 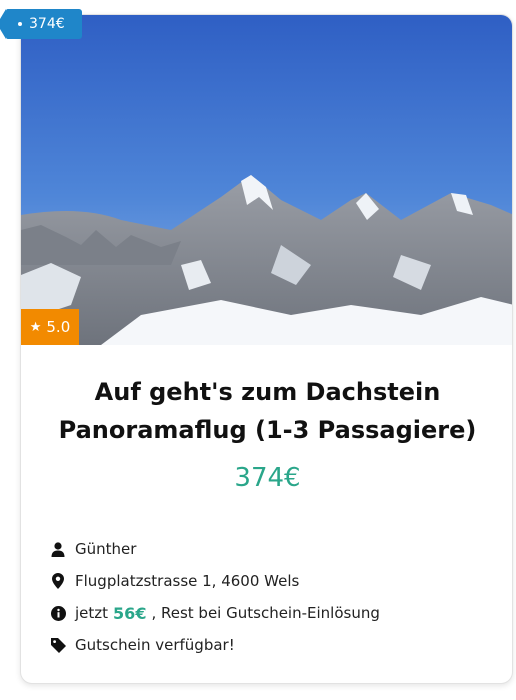 I want to click on price-ribbon: 374€, so click(x=41, y=24).